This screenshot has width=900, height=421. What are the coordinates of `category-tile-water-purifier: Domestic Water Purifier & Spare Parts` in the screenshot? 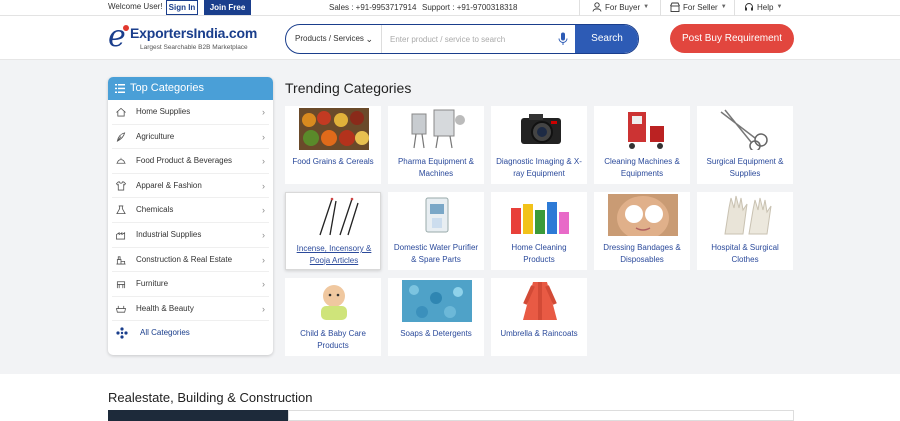 It's located at (436, 231).